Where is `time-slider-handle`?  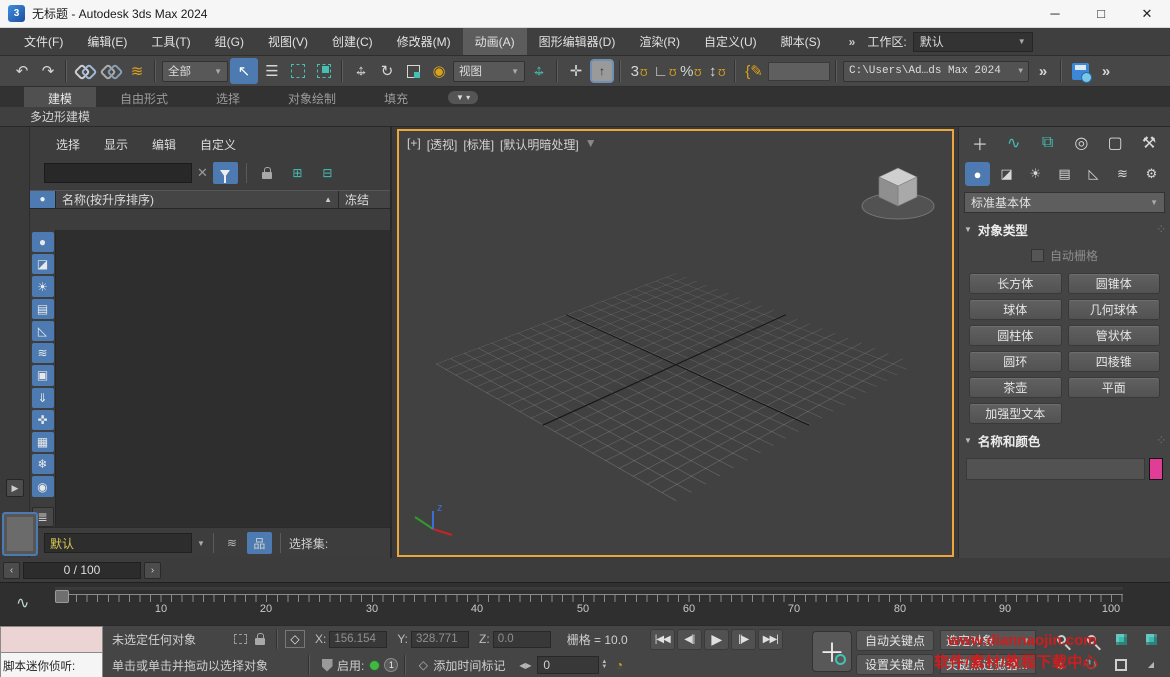
time-slider-handle is located at coordinates (62, 596).